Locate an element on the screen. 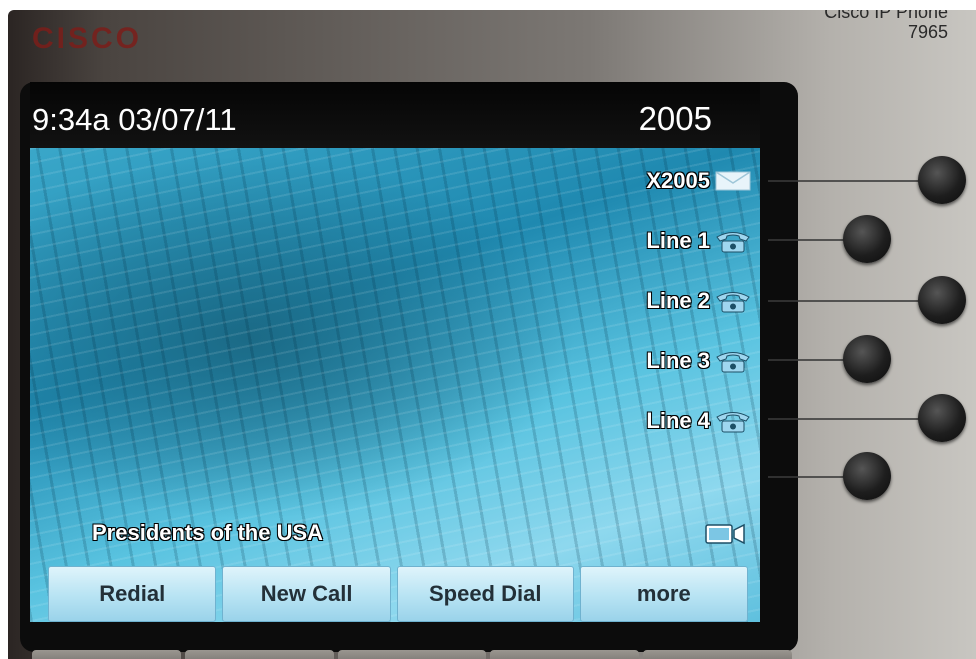 This screenshot has height=659, width=976. line-key-3: Line 3 is located at coordinates (699, 361).